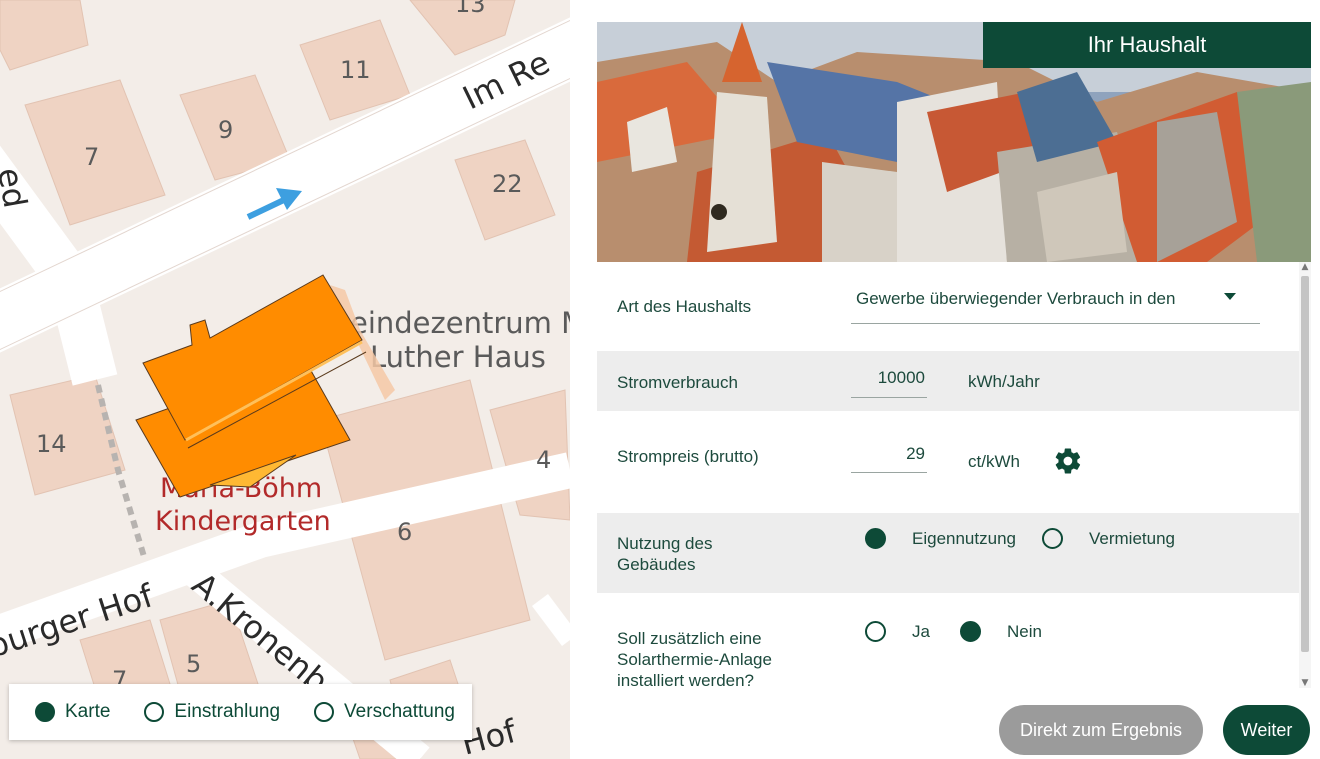 Image resolution: width=1320 pixels, height=759 pixels. Describe the element at coordinates (688, 456) in the screenshot. I see `price-label: Strompreis (brutto)` at that location.